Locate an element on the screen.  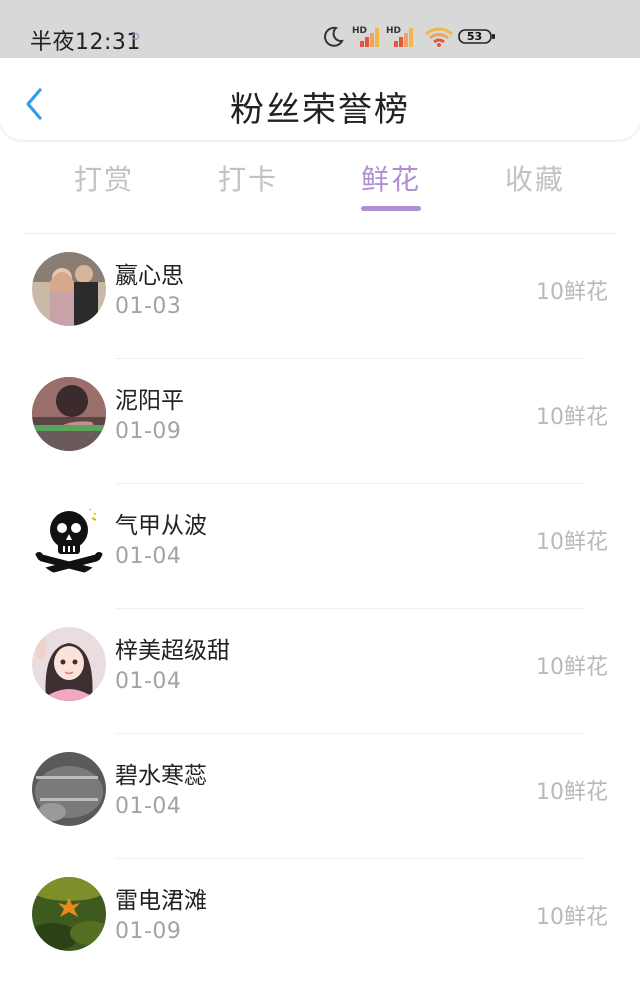
tab-flowers: 鲜花 is located at coordinates (391, 178).